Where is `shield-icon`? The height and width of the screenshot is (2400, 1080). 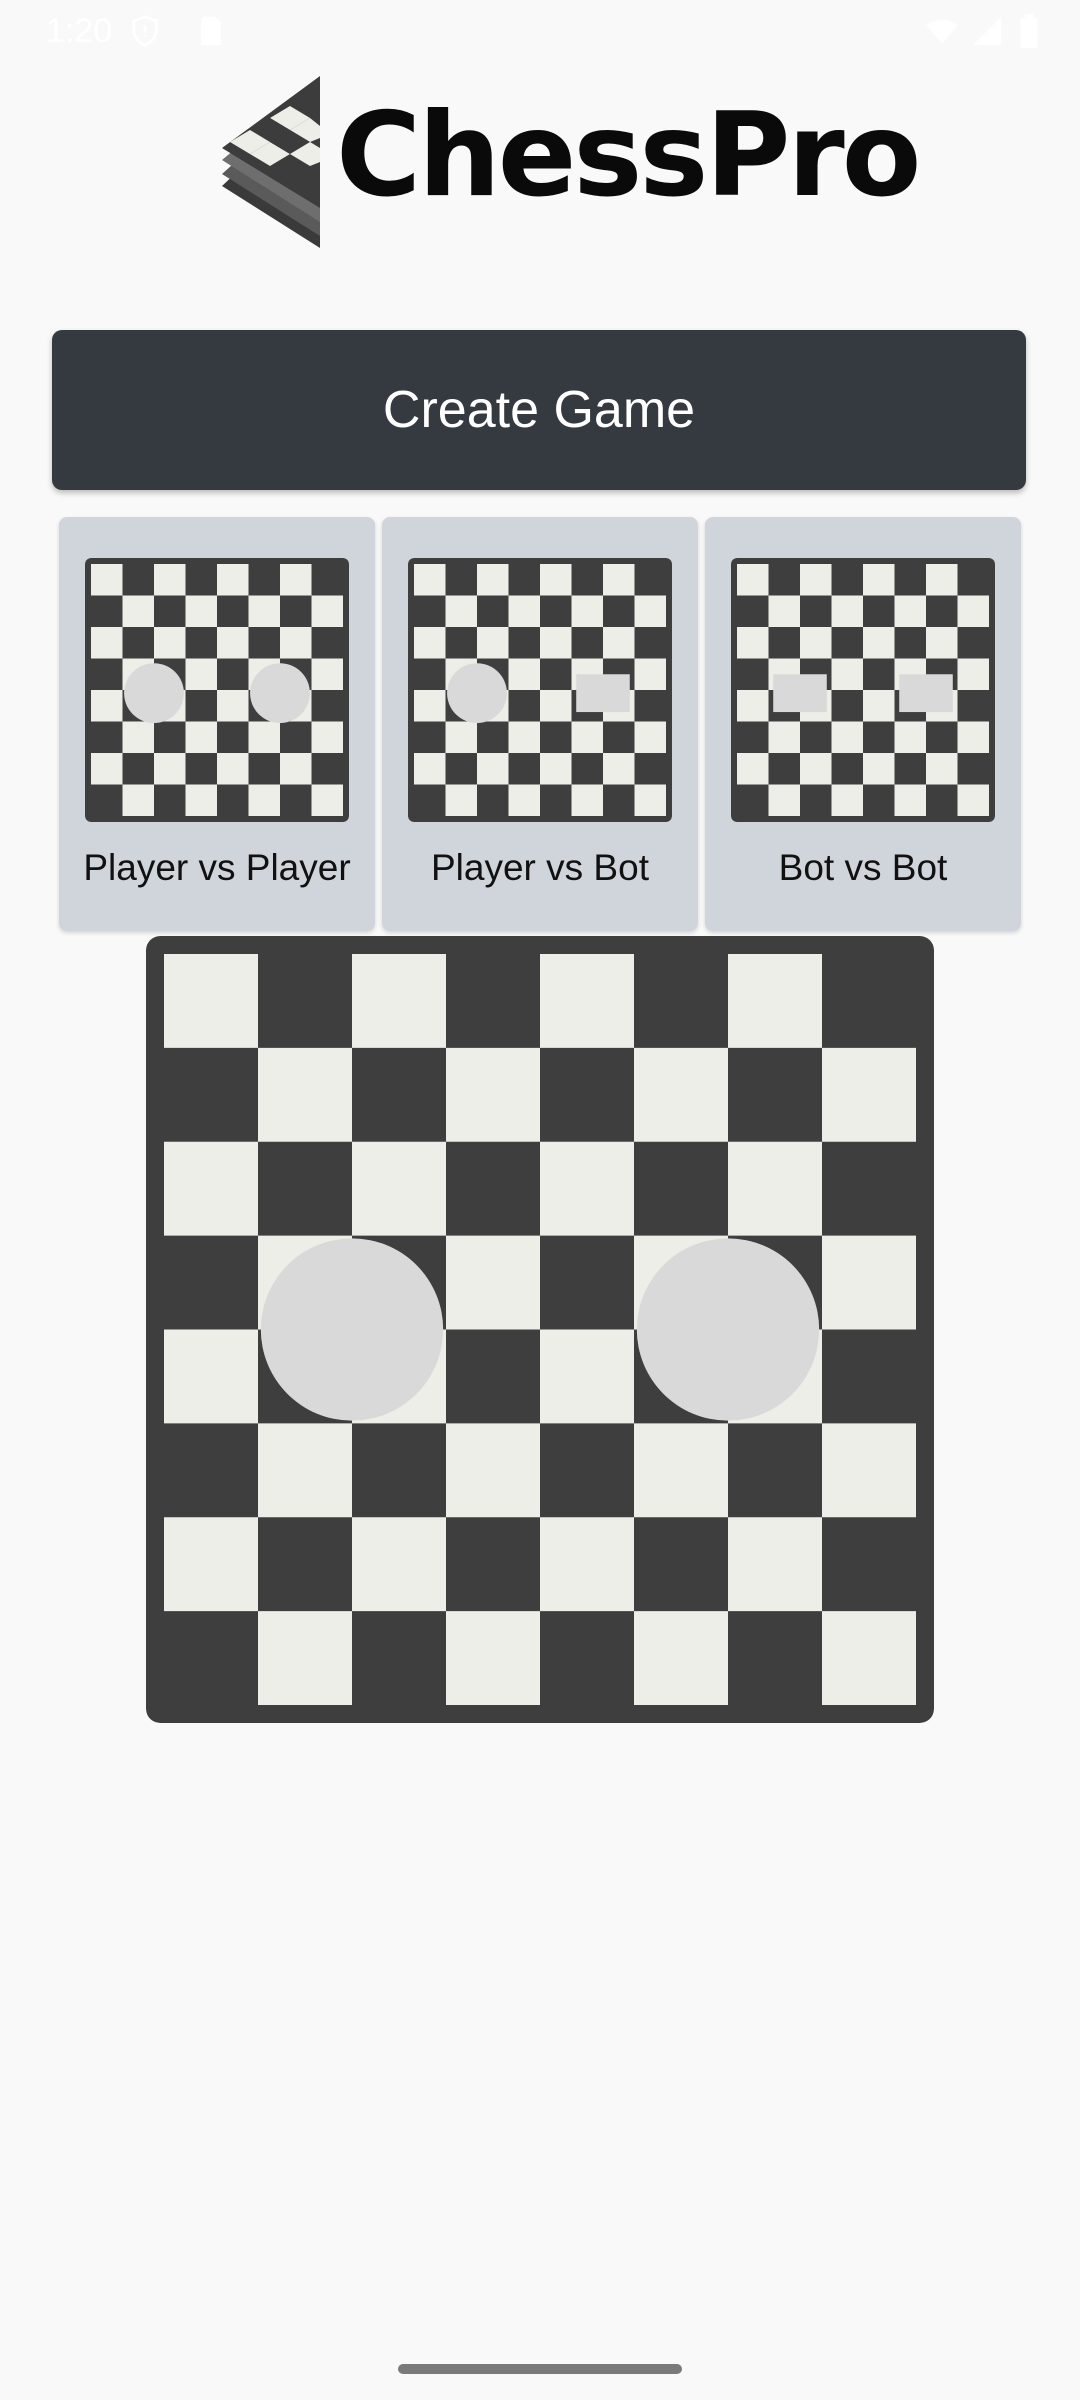 shield-icon is located at coordinates (145, 31).